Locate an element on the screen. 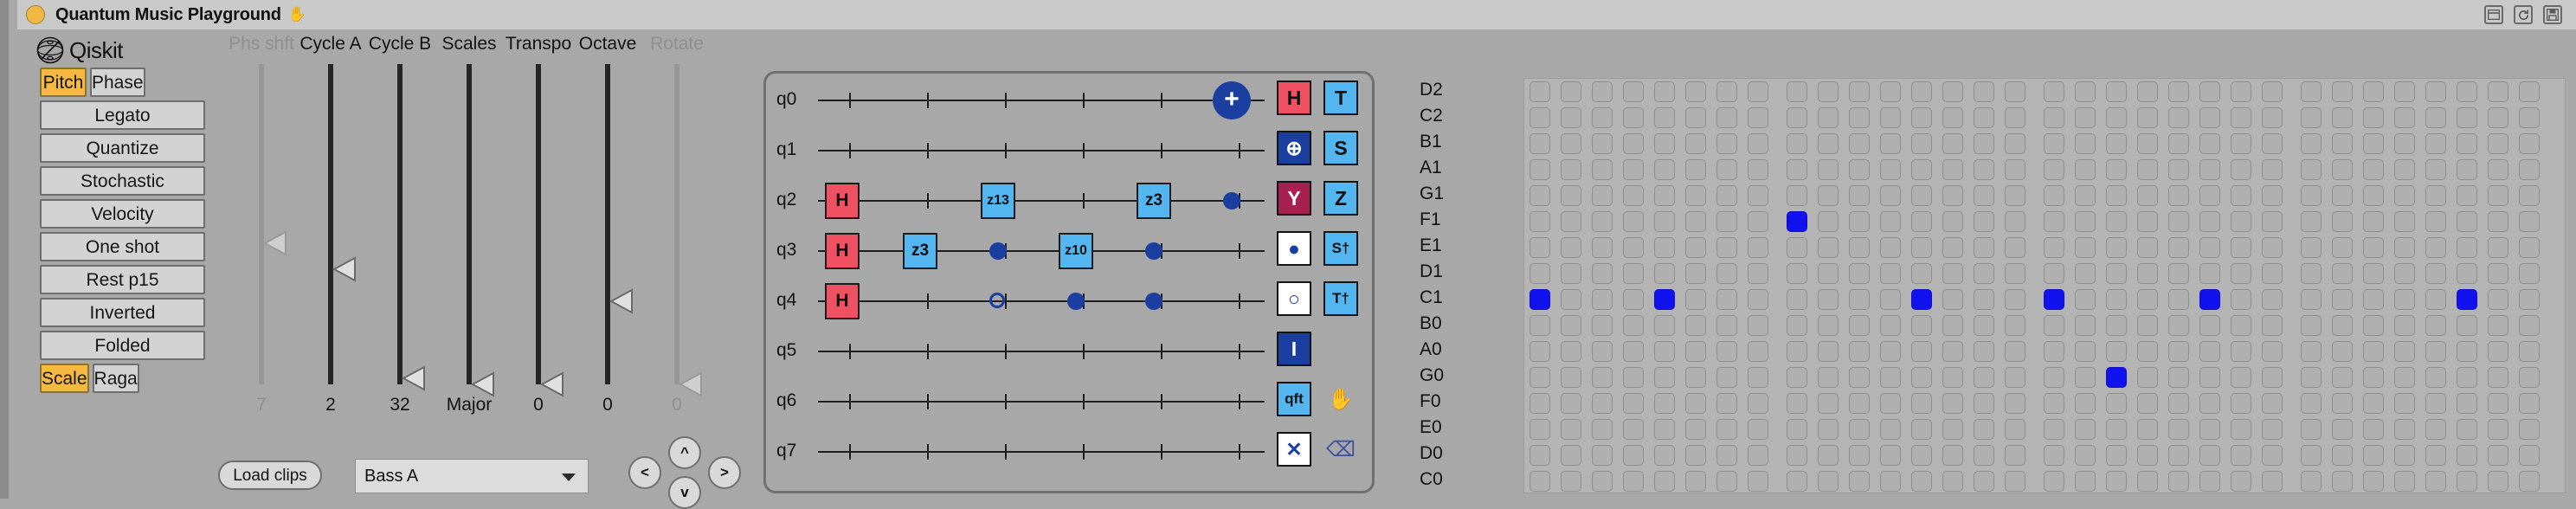  load-clips-button: Load clips is located at coordinates (270, 476).